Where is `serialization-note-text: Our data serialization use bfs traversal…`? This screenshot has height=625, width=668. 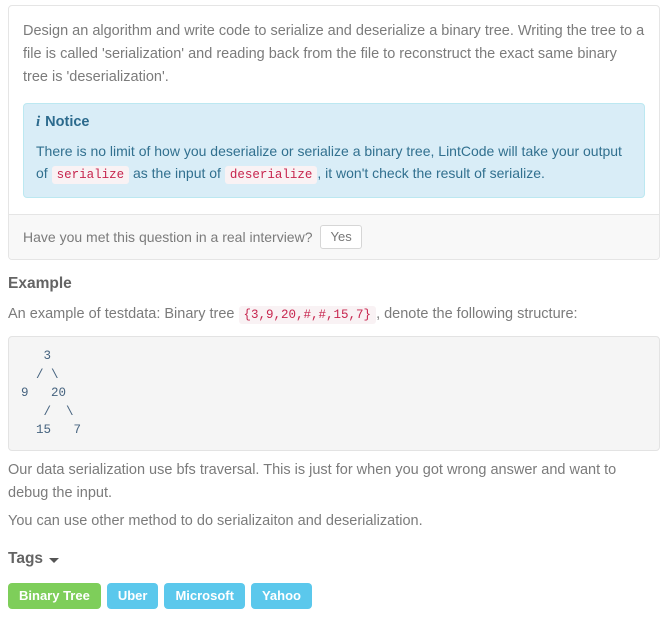 serialization-note-text: Our data serialization use bfs traversal… is located at coordinates (312, 481).